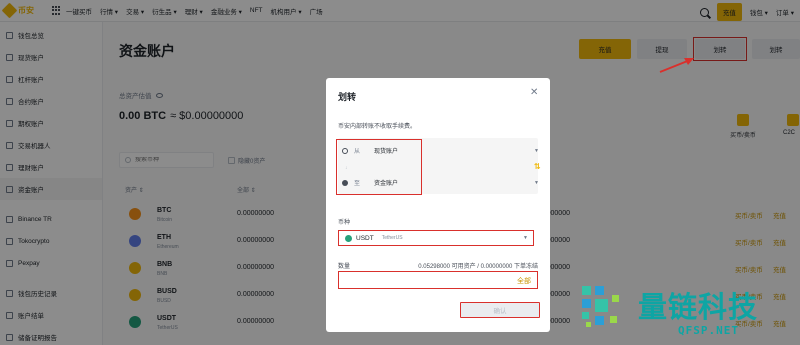 The image size is (800, 345). What do you see at coordinates (377, 127) in the screenshot?
I see `fee-notice: 币安内部转账不收取手续费。` at bounding box center [377, 127].